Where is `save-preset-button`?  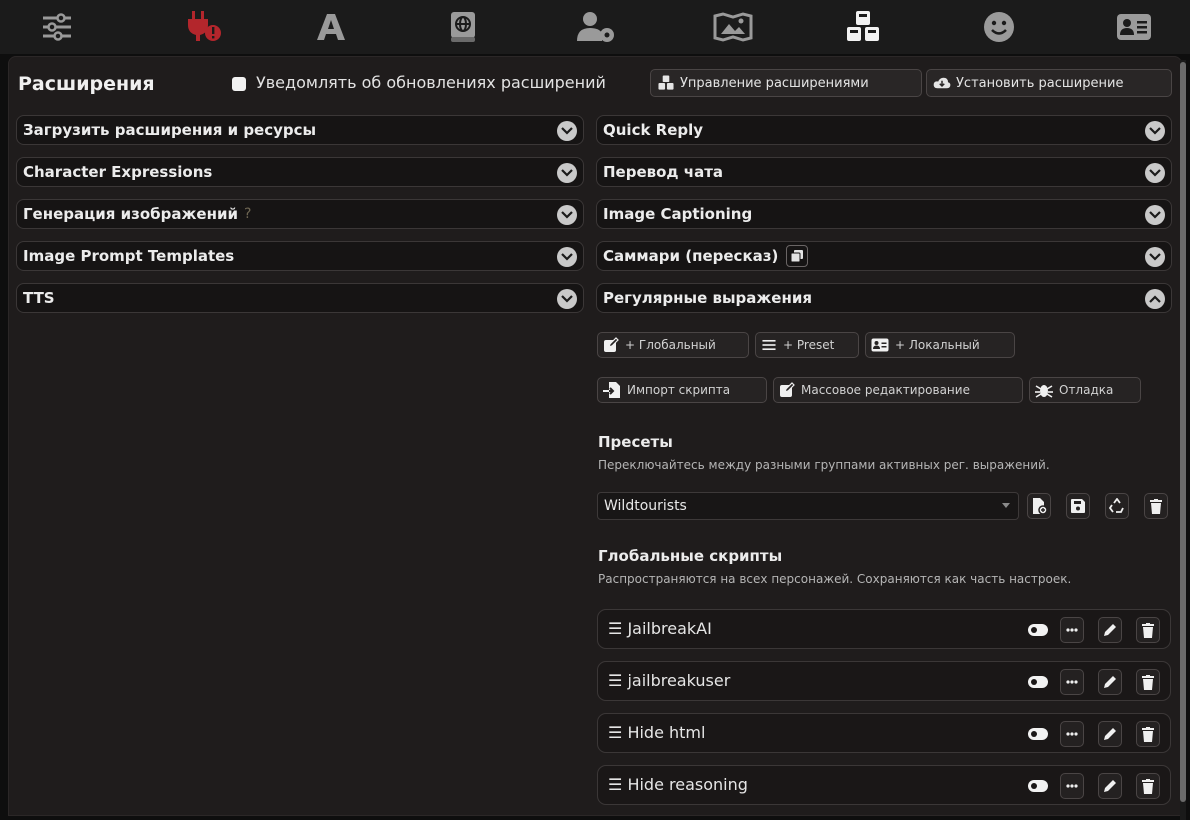
save-preset-button is located at coordinates (1078, 506).